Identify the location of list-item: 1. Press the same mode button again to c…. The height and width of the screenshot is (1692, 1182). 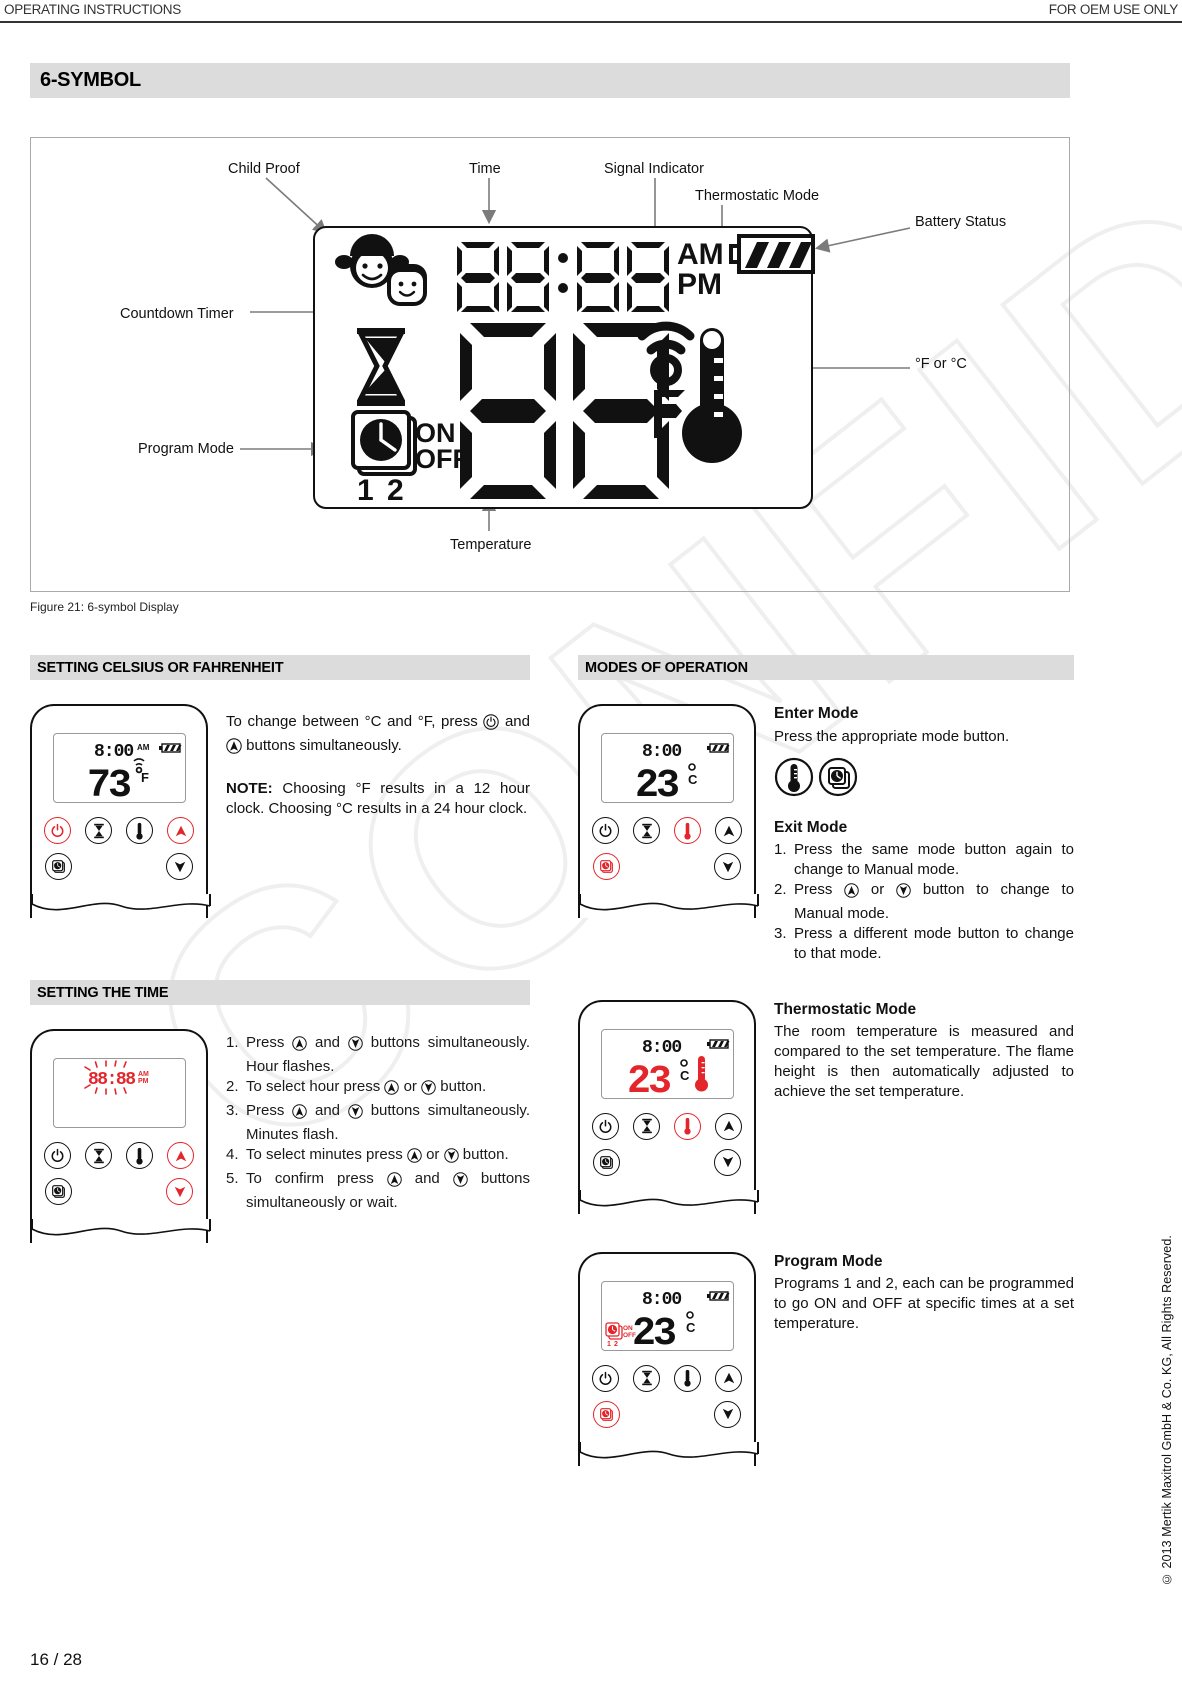
(924, 860).